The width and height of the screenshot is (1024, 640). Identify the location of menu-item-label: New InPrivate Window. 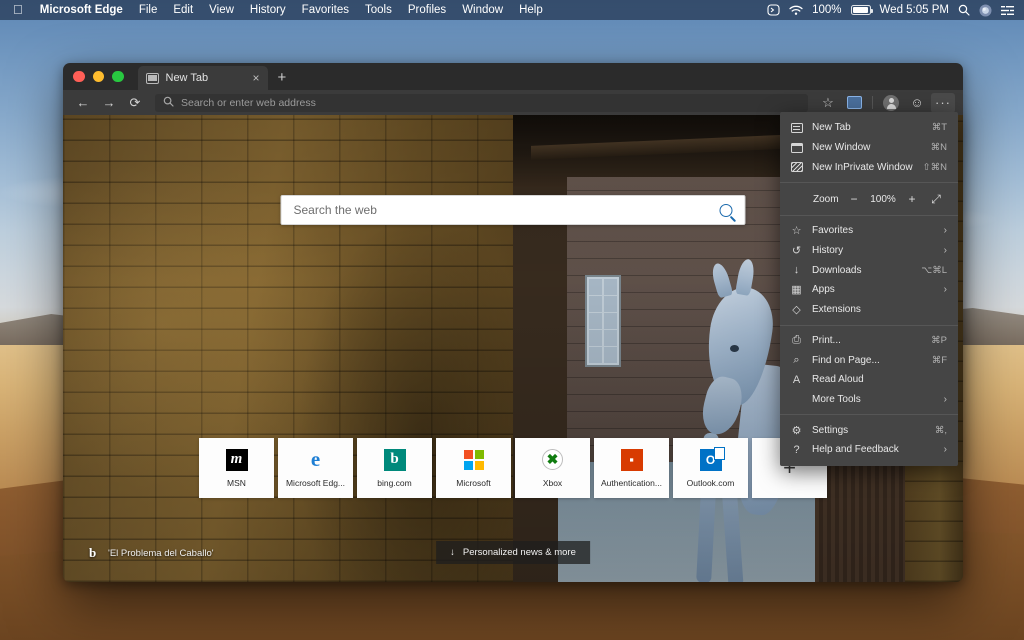
(862, 167).